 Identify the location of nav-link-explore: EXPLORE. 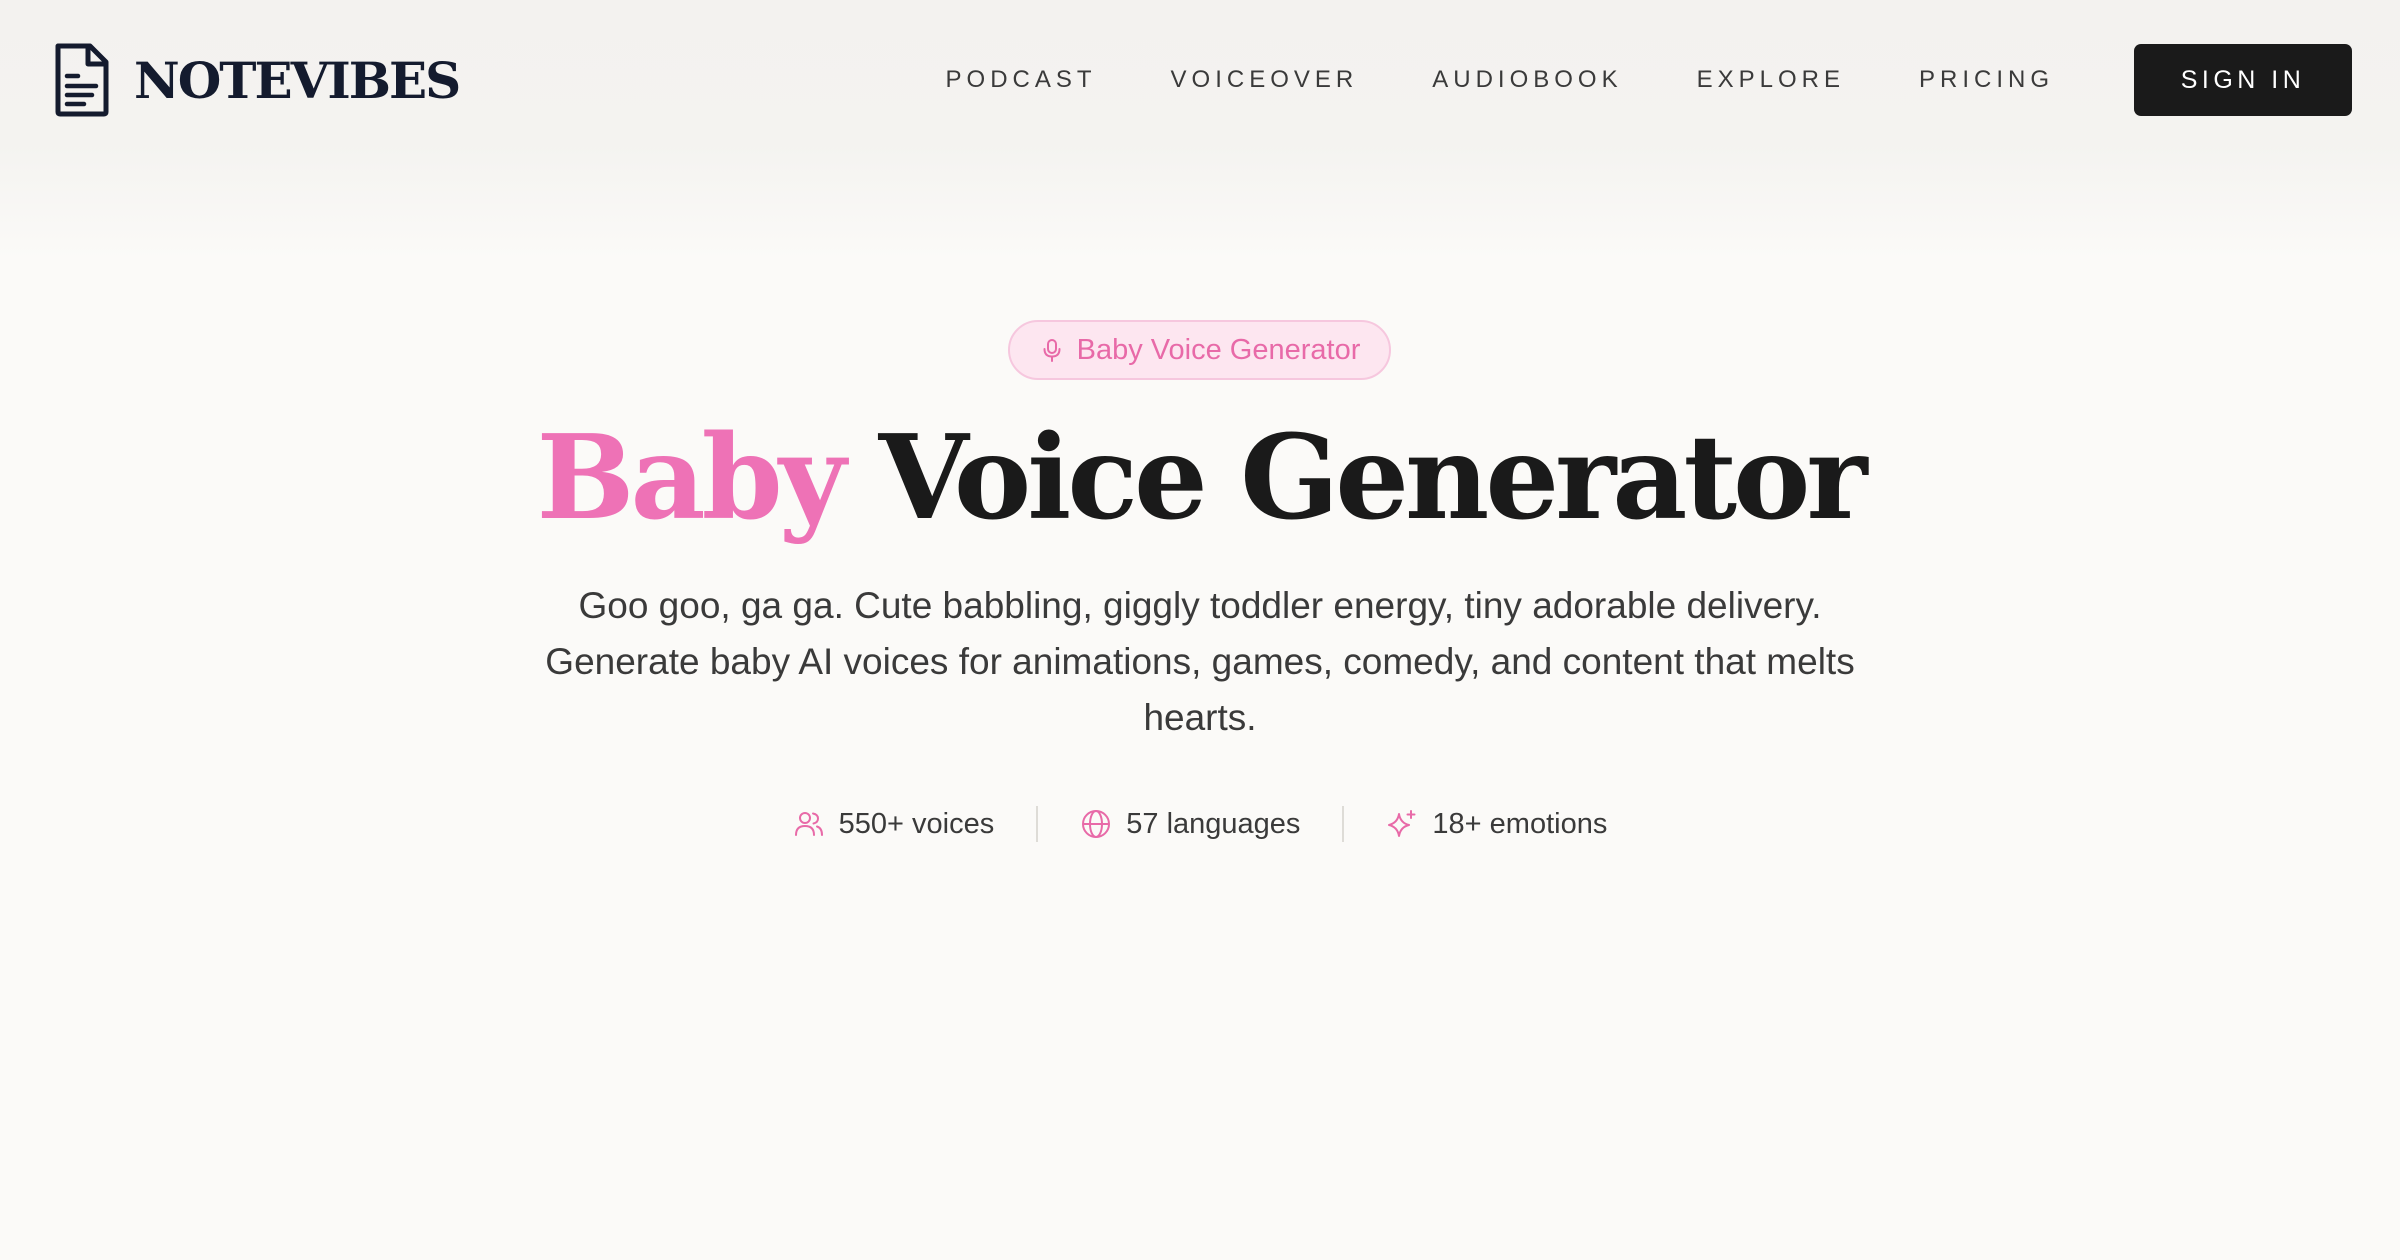
(1771, 80).